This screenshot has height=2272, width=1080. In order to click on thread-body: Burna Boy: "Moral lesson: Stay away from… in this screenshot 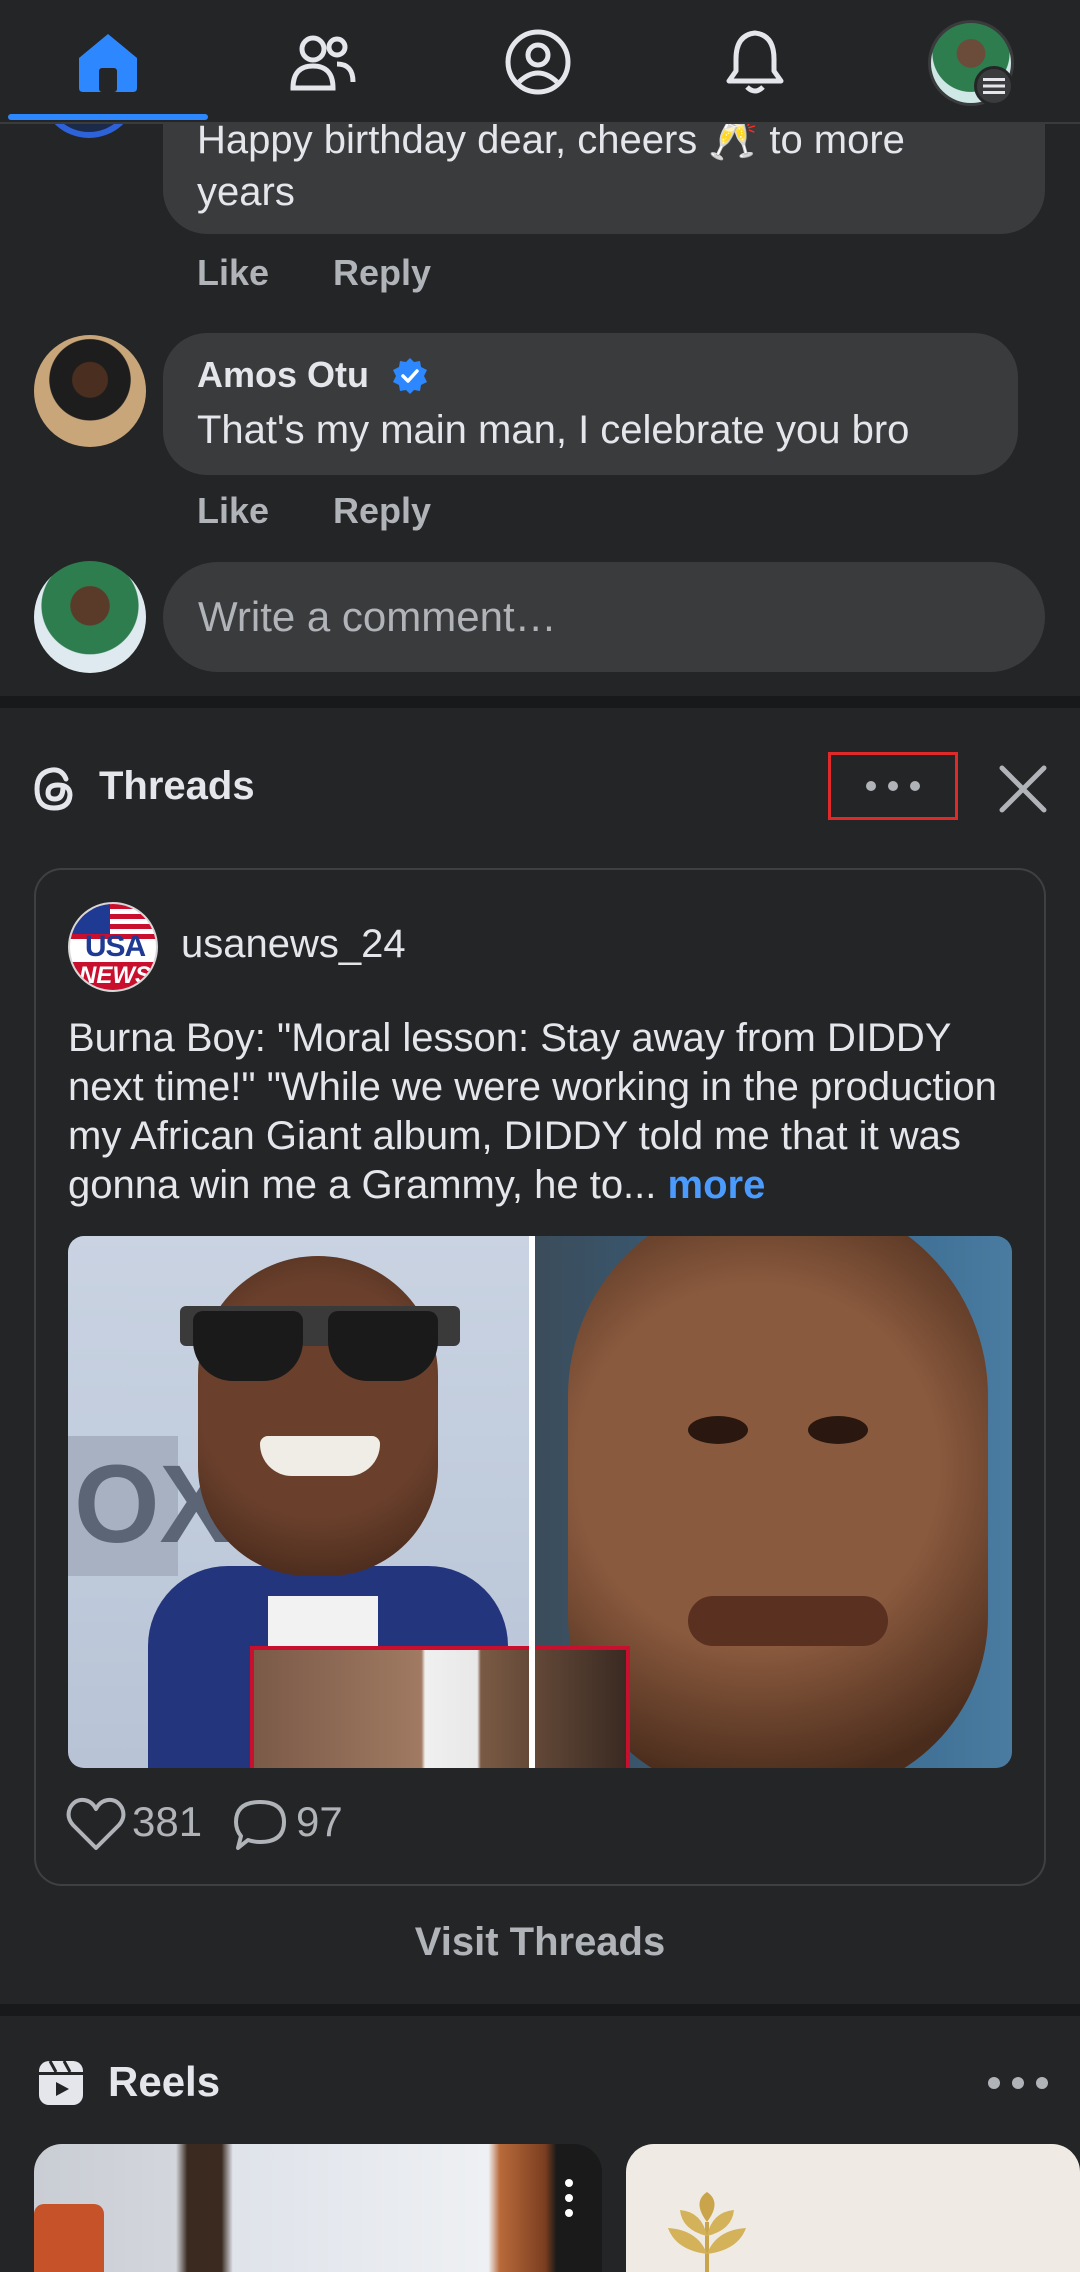, I will do `click(548, 1112)`.